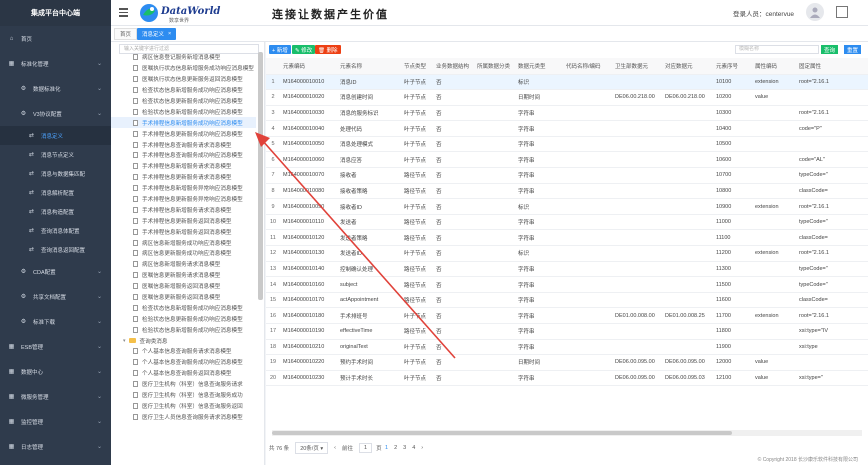 The width and height of the screenshot is (868, 465). Describe the element at coordinates (280, 49) in the screenshot. I see `add-button: + 新增` at that location.